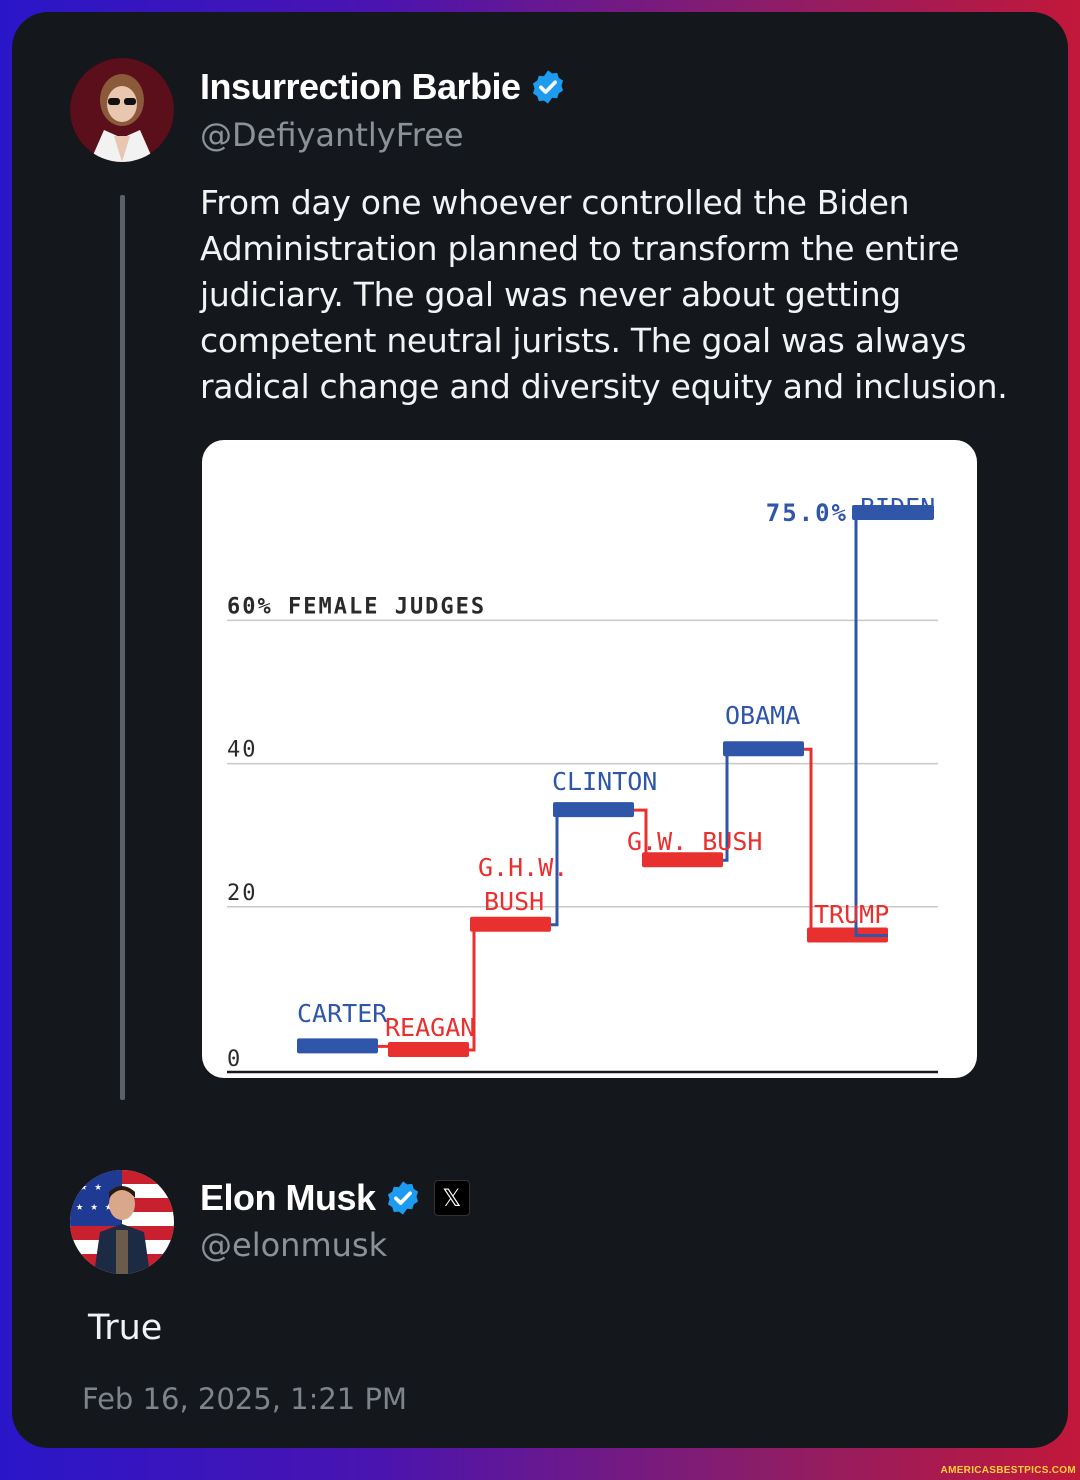 This screenshot has width=1080, height=1480. I want to click on author-handle-2: @elonmusk, so click(293, 1245).